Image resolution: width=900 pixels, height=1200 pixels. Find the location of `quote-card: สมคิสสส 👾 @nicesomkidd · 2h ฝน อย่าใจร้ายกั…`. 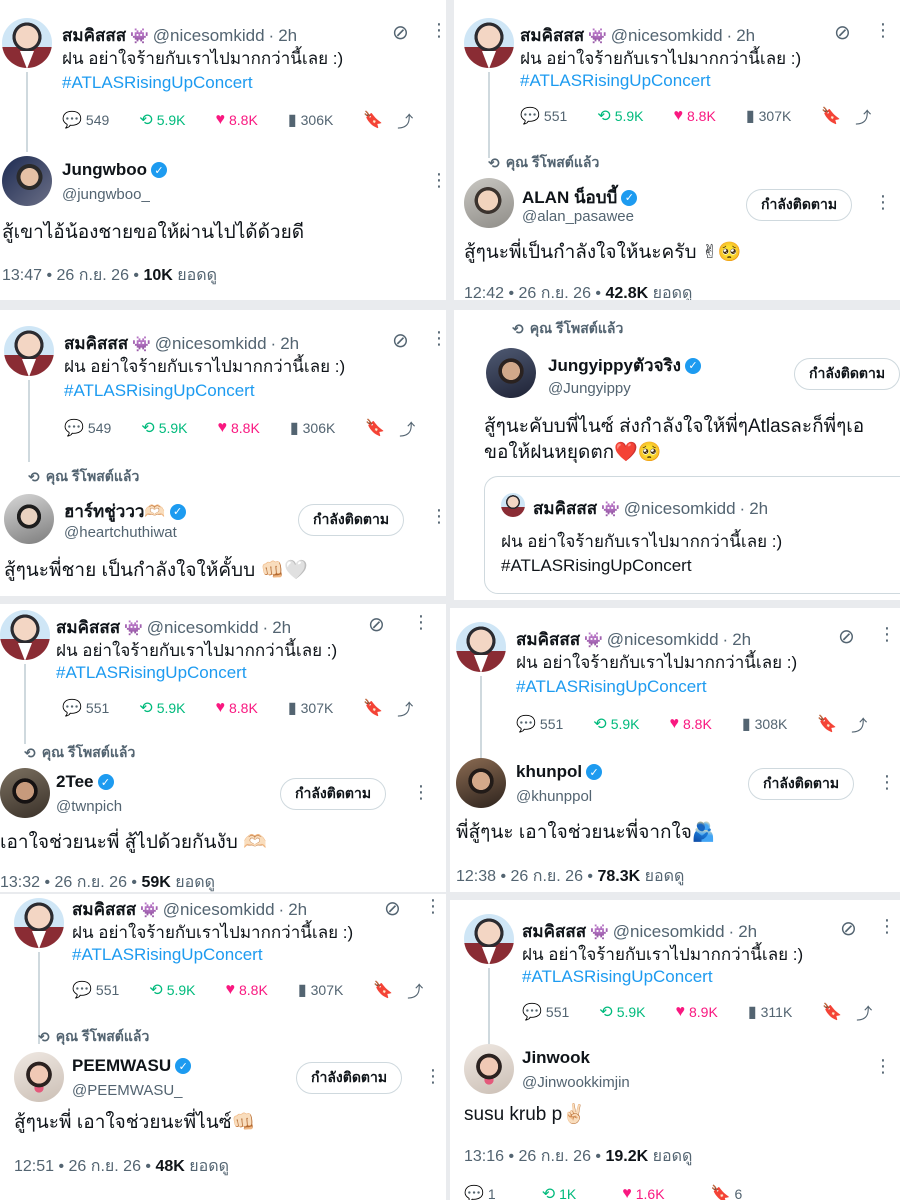

quote-card: สมคิสสส 👾 @nicesomkidd · 2h ฝน อย่าใจร้ายกั… is located at coordinates (692, 535).